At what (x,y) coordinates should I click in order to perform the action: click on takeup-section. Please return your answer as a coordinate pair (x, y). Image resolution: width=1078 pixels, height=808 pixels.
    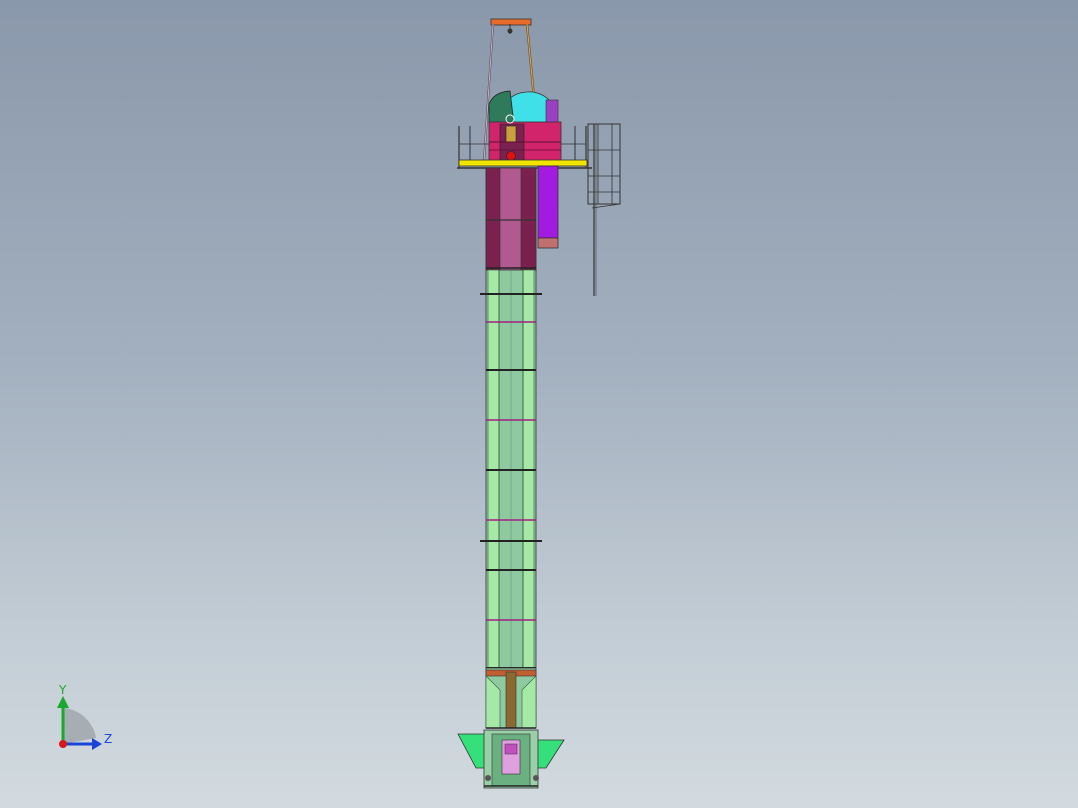
    Looking at the image, I should click on (511, 698).